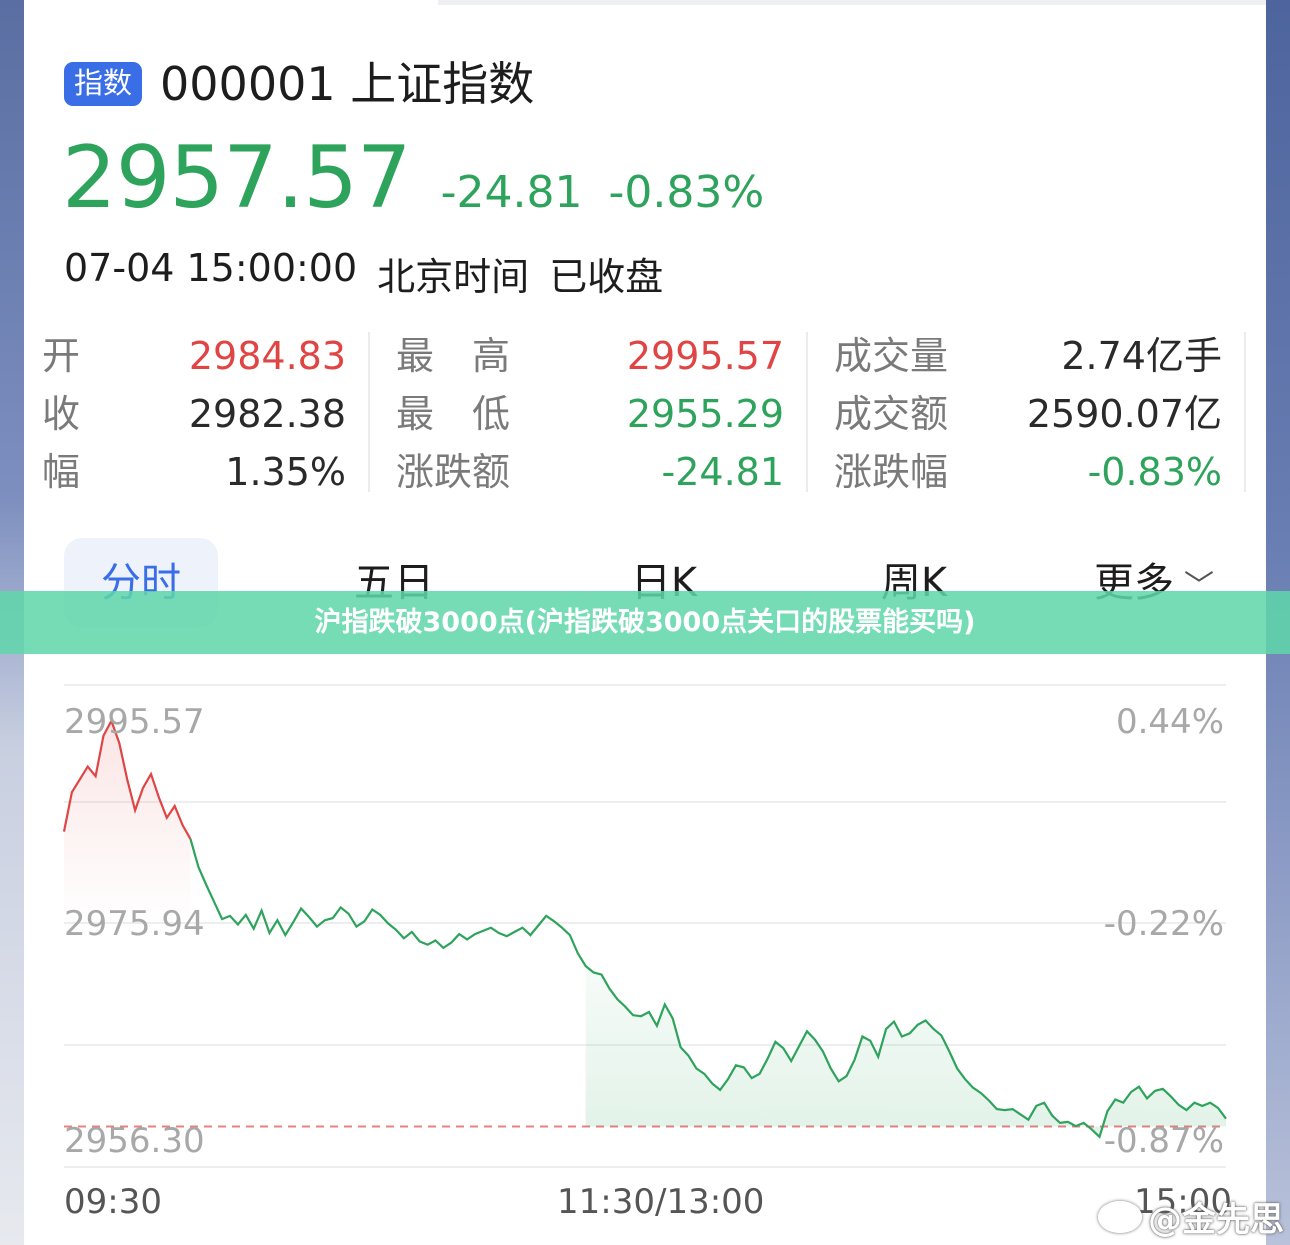 The image size is (1290, 1245). Describe the element at coordinates (267, 414) in the screenshot. I see `stat-value: 2982.38` at that location.